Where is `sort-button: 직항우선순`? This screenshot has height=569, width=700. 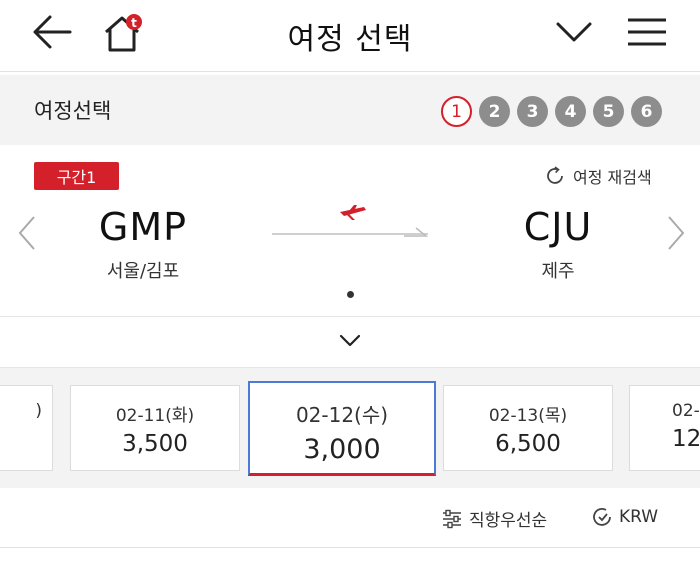 sort-button: 직항우선순 is located at coordinates (494, 518).